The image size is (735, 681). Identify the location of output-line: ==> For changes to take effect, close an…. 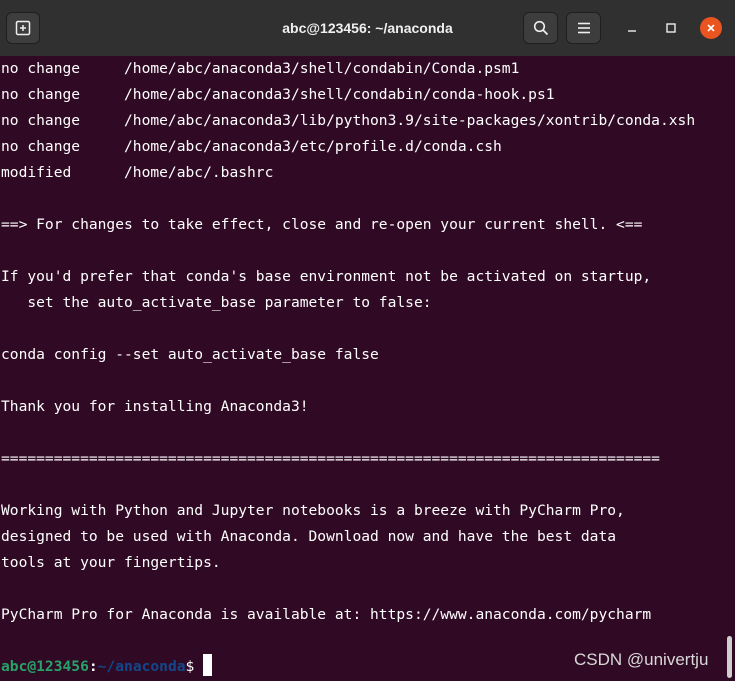
(322, 224).